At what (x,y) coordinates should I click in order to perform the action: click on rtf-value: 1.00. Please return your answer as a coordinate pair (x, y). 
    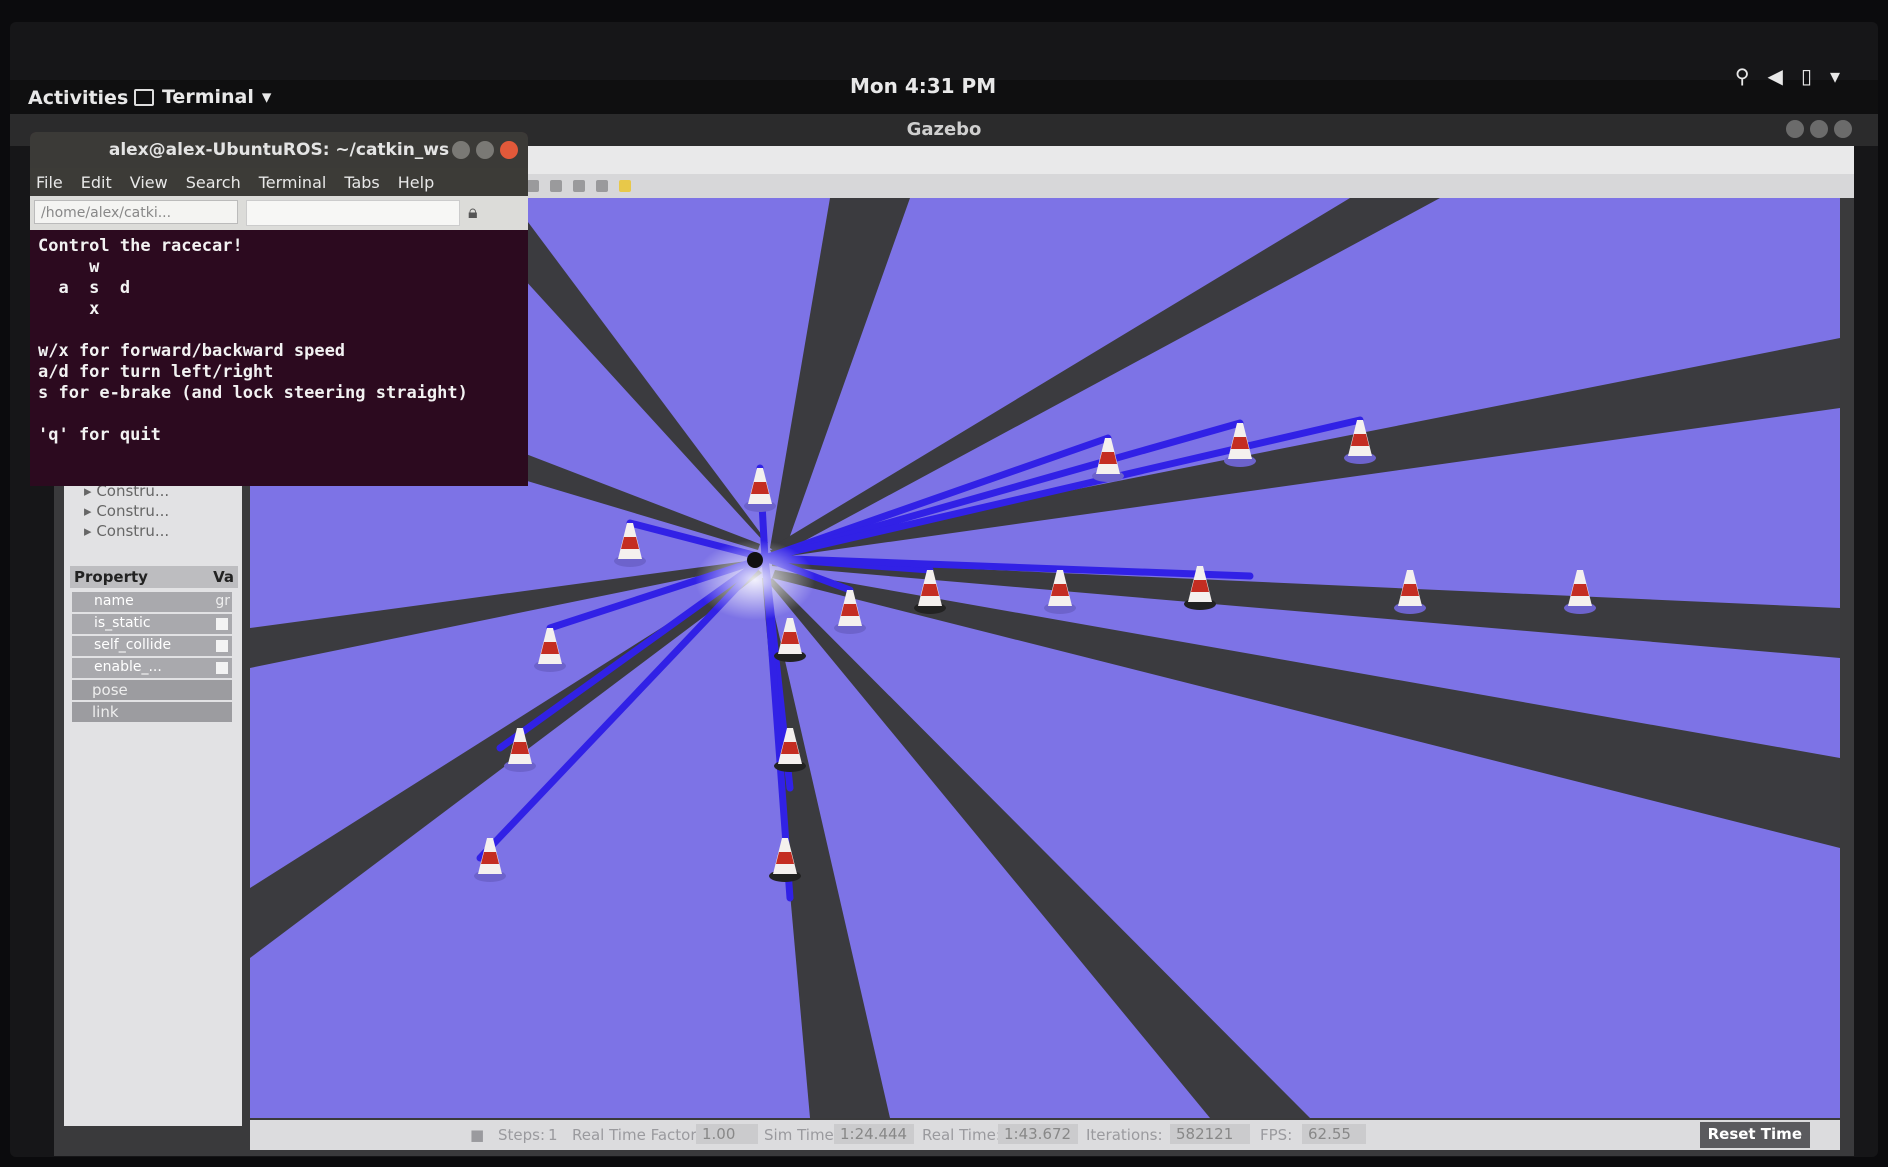
    Looking at the image, I should click on (727, 1134).